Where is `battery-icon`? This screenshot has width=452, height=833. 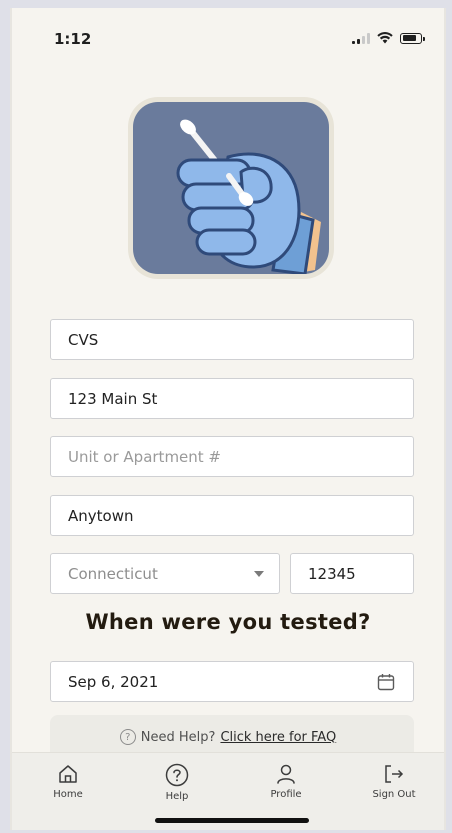
battery-icon is located at coordinates (412, 38).